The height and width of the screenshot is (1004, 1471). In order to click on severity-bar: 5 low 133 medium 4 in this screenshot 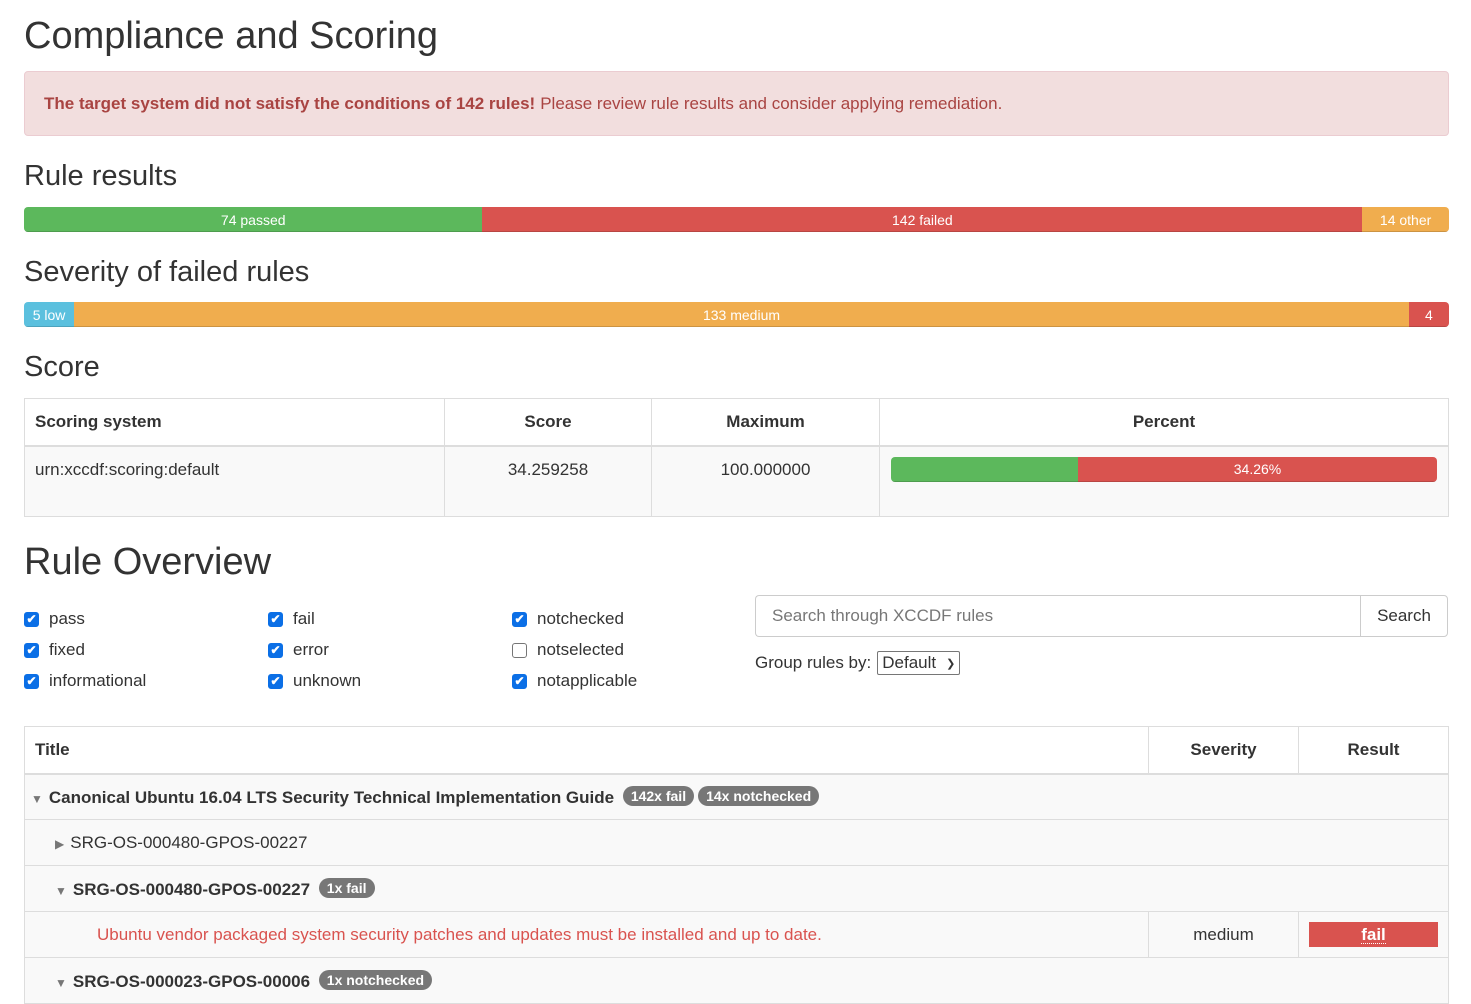, I will do `click(736, 314)`.